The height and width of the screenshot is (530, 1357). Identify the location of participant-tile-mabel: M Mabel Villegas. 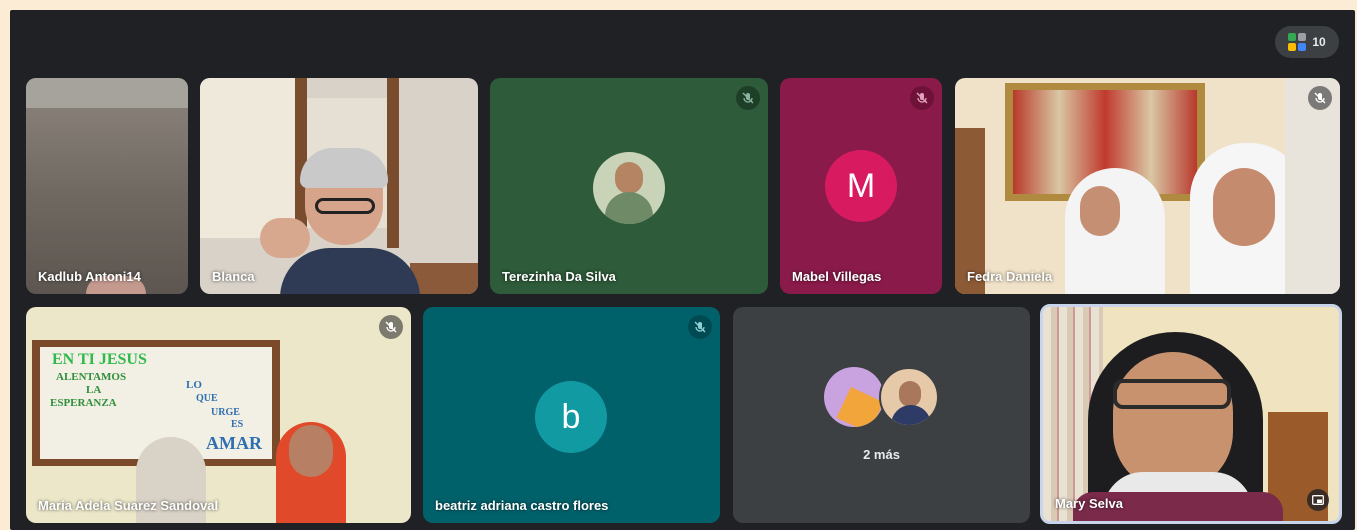
(861, 186).